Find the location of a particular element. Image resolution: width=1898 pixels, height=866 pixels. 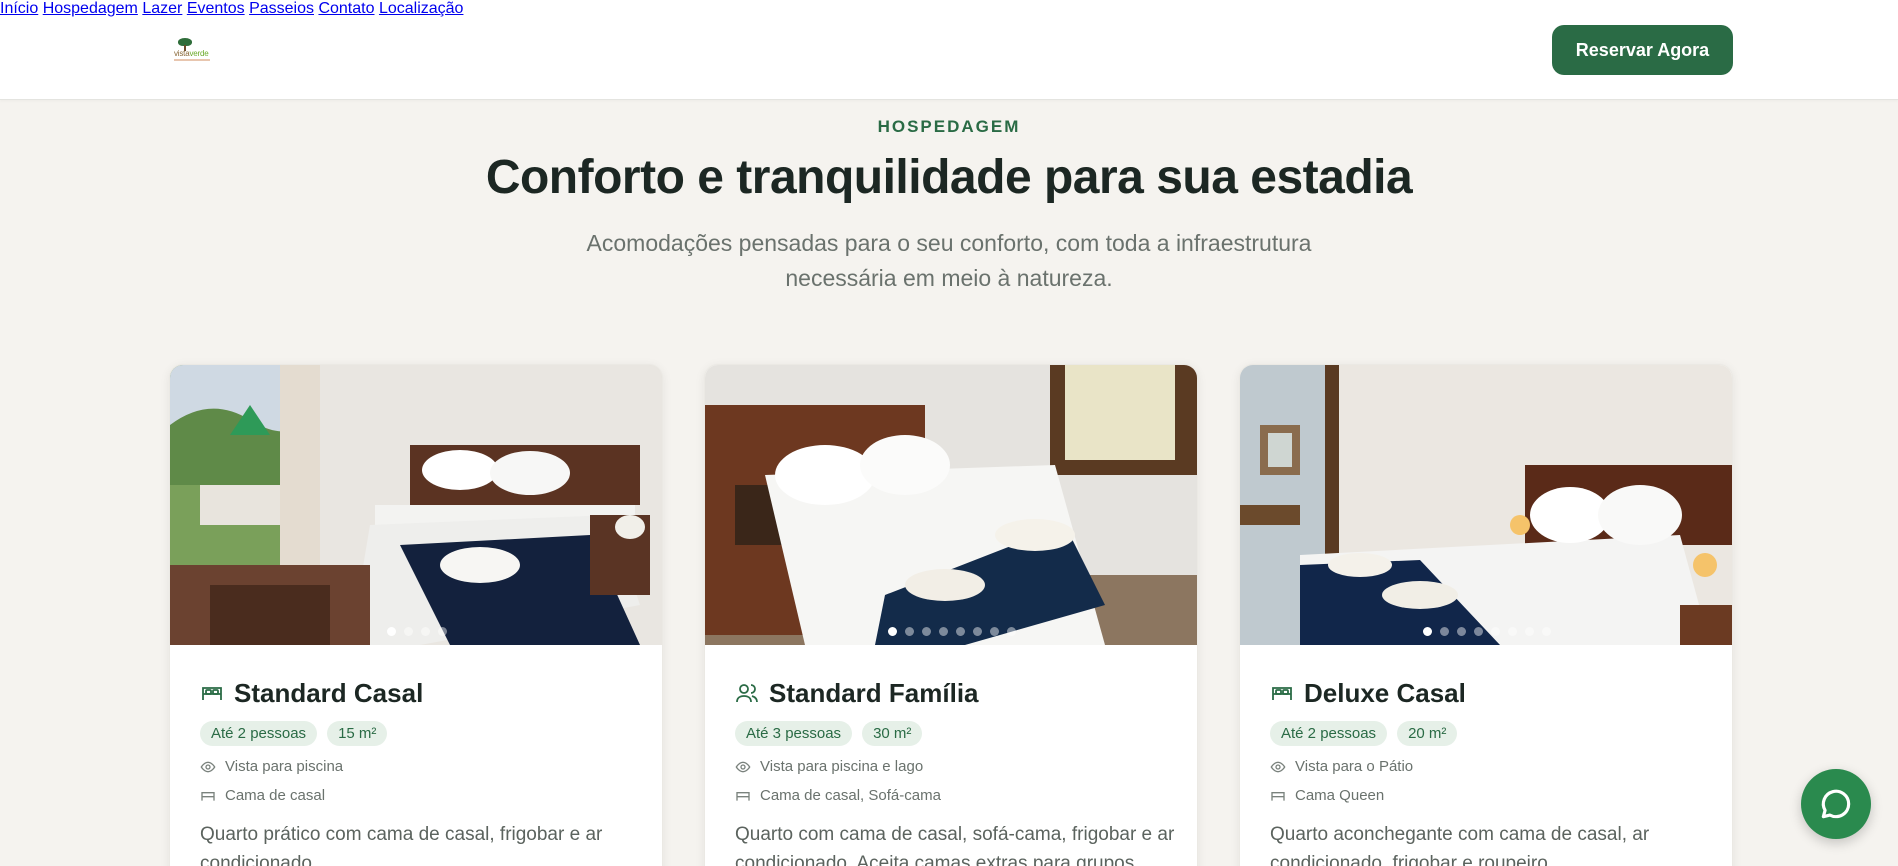

section-eyebrow: HOSPEDAGEM is located at coordinates (949, 126).